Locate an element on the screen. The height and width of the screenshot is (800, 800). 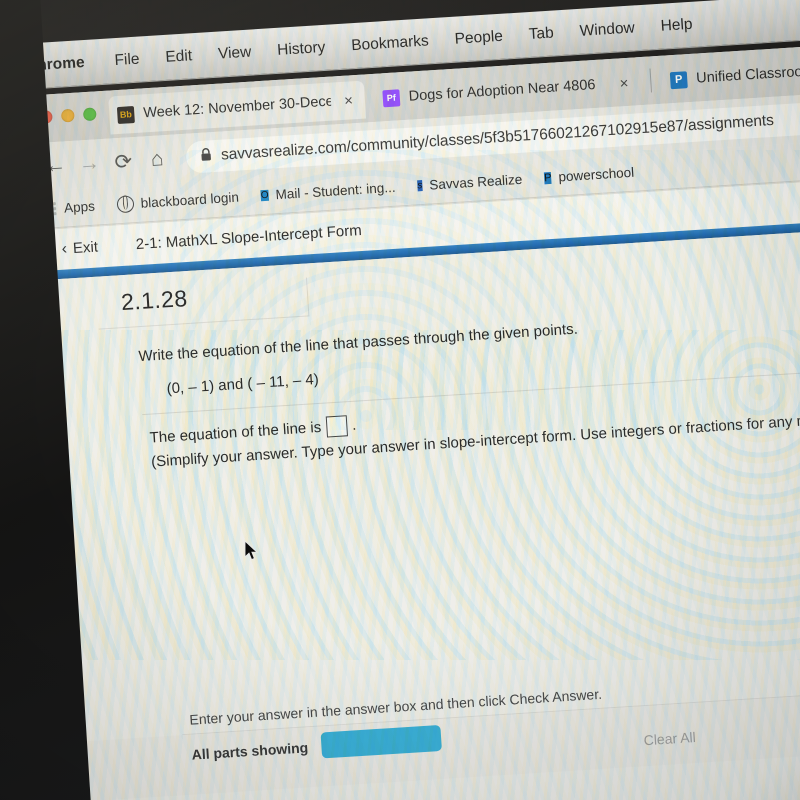
answer-label: The equation of the line is is located at coordinates (235, 432).